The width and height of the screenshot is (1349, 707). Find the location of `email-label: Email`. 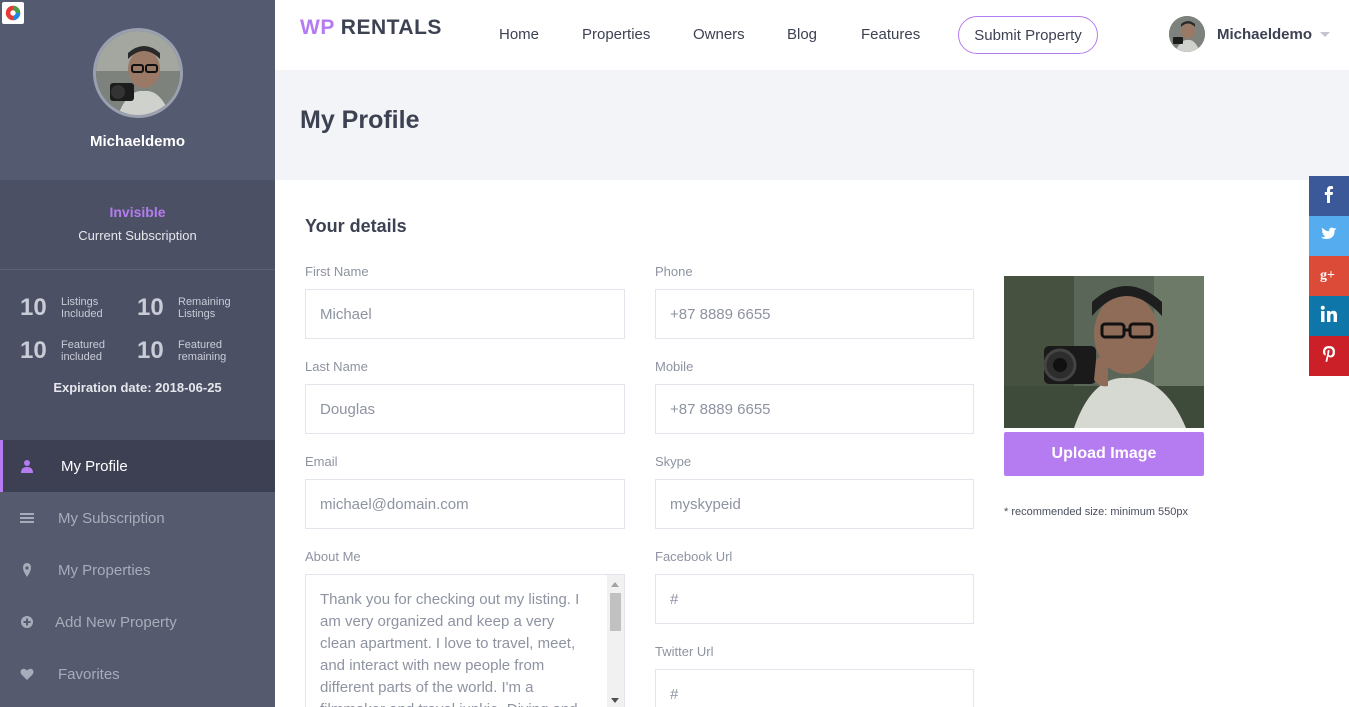

email-label: Email is located at coordinates (321, 461).